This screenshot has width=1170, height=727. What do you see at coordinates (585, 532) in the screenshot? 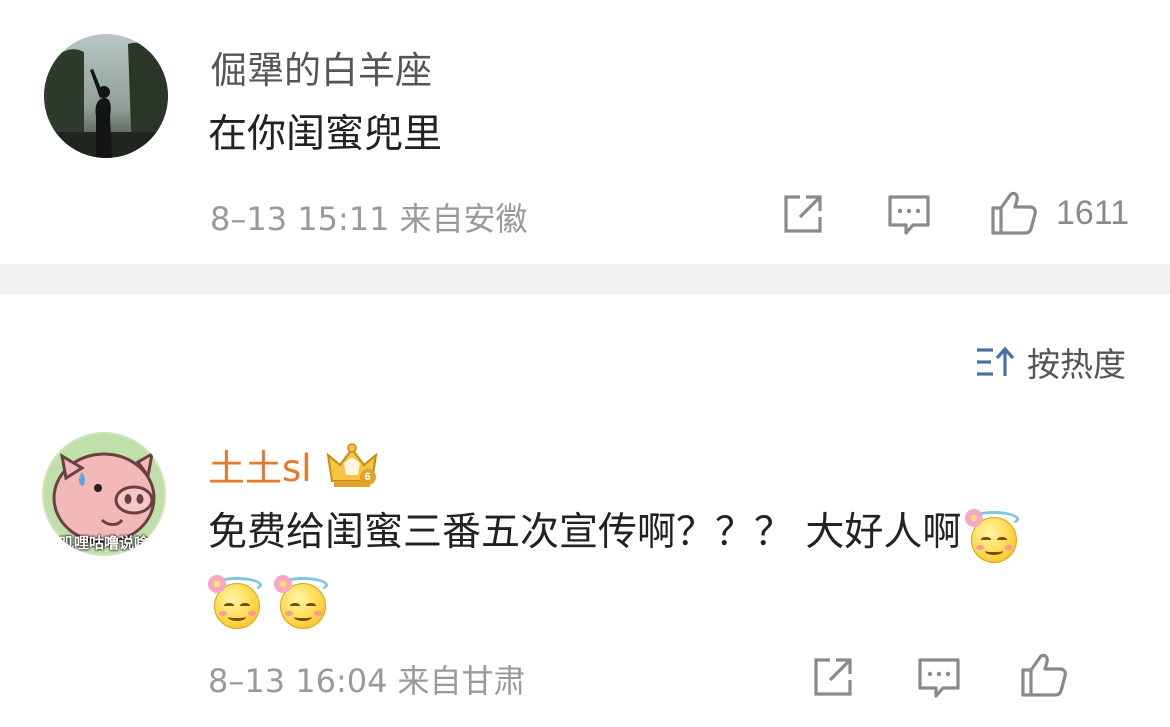
I see `comment-text-line: 免费给闺蜜三番五次宣传啊？？？ 大好人啊` at bounding box center [585, 532].